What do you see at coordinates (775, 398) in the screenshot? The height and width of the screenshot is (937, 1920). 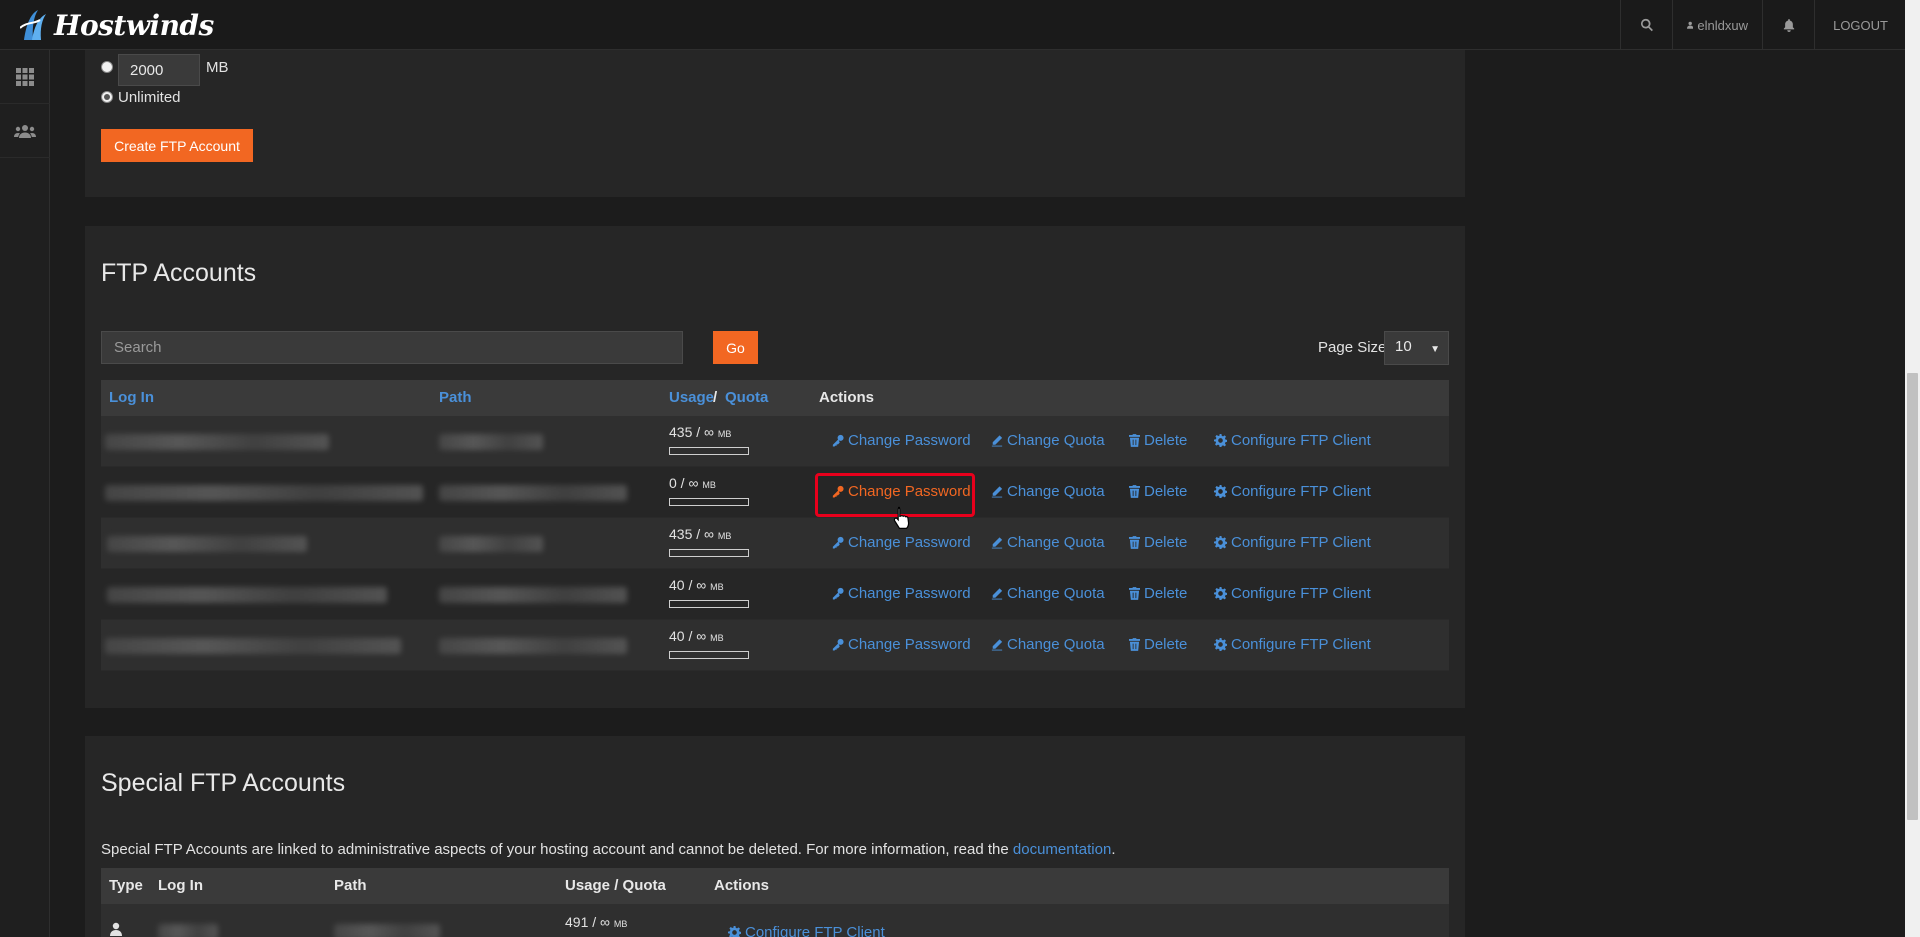 I see `ftp-table-header: Log In Path Usage / Quota Actions` at bounding box center [775, 398].